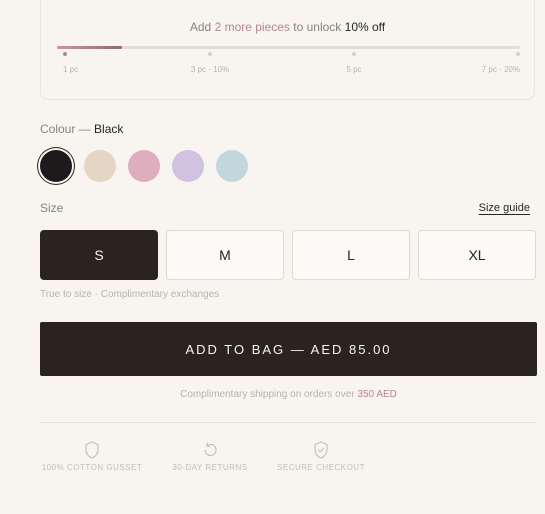 The image size is (545, 514). I want to click on bundle-progress-fill, so click(89, 47).